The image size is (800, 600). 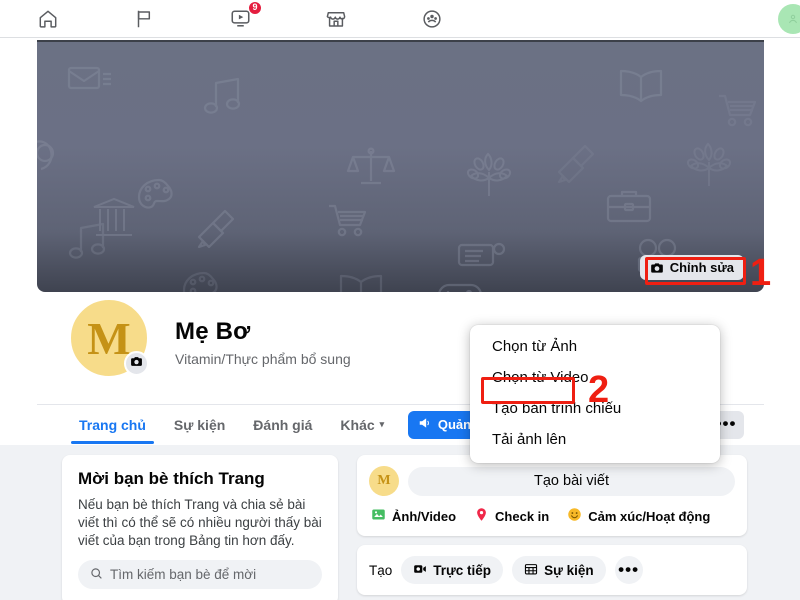 I want to click on create-row-card: Tạo Trực tiếp Sự kiện •••, so click(x=552, y=570).